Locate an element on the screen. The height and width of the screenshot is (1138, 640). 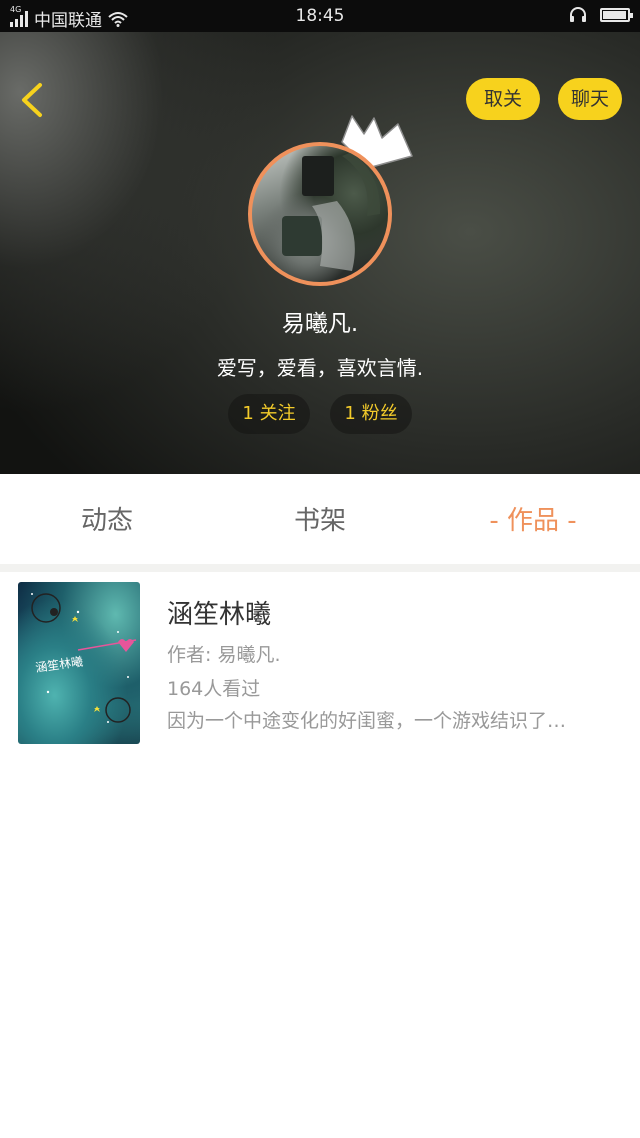
following-count: 1 关注 is located at coordinates (269, 414).